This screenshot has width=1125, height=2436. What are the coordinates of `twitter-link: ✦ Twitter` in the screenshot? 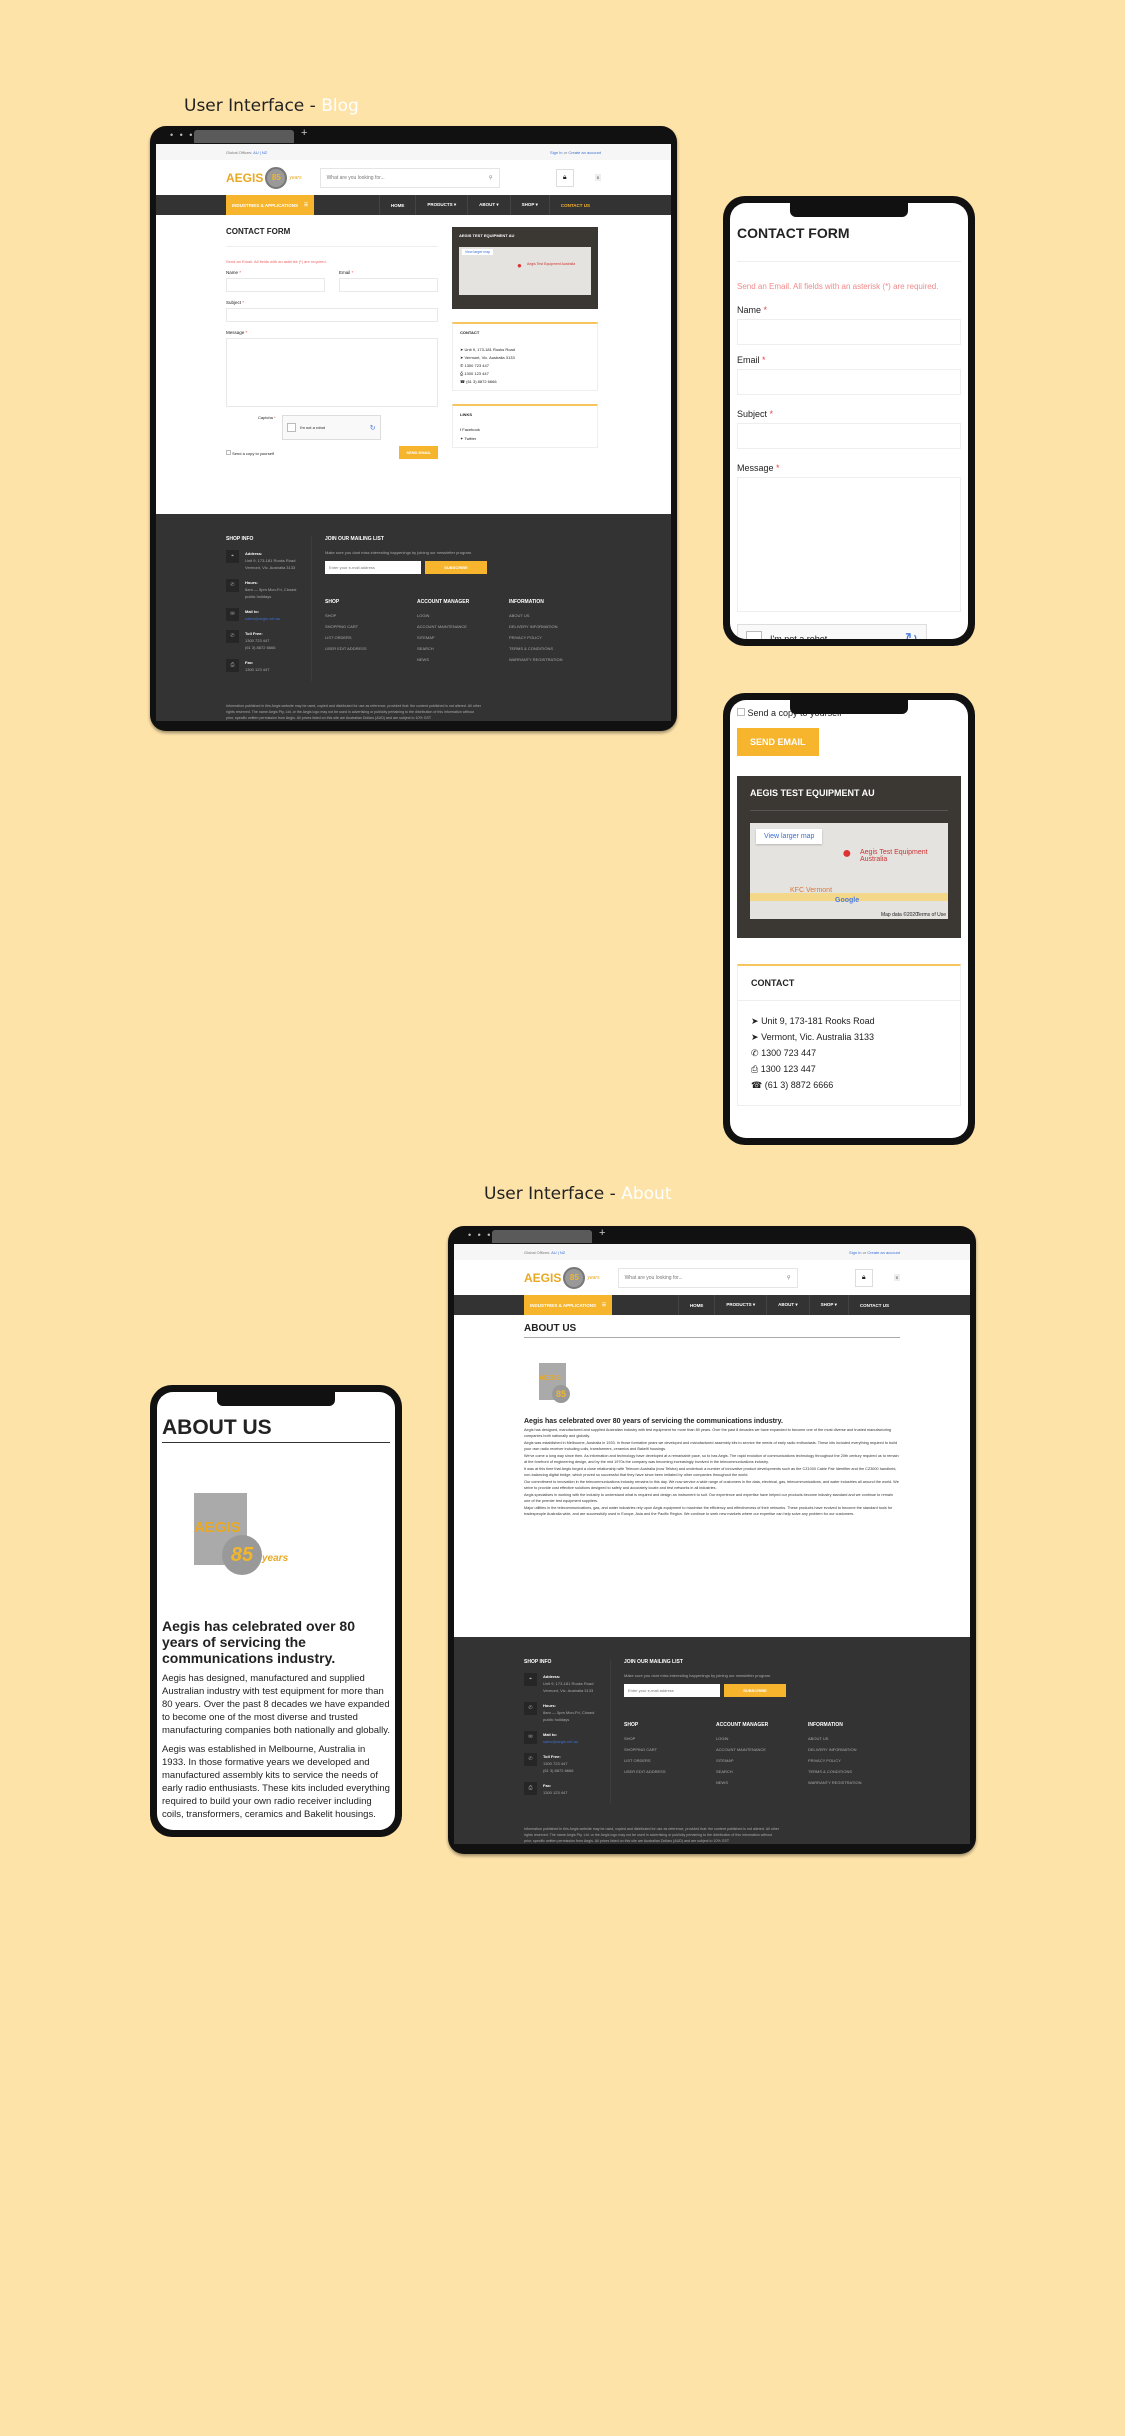 It's located at (525, 438).